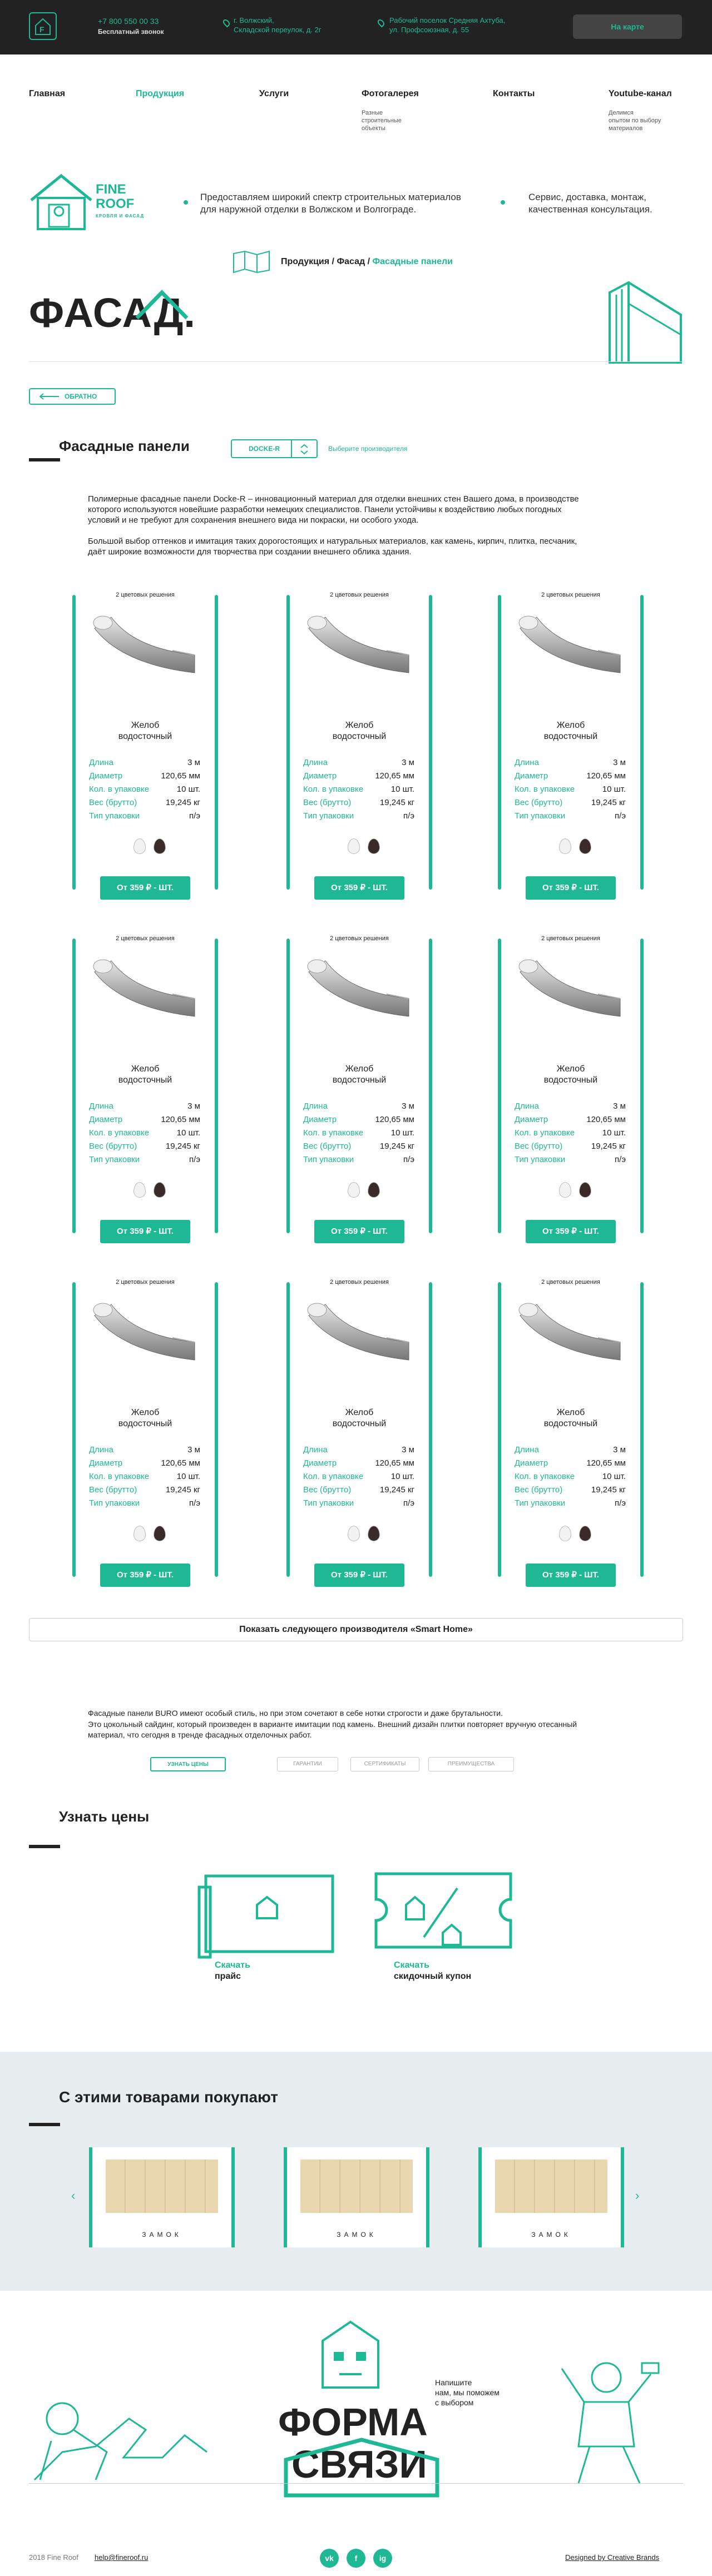 The image size is (712, 2576). I want to click on coupon-icon, so click(443, 1910).